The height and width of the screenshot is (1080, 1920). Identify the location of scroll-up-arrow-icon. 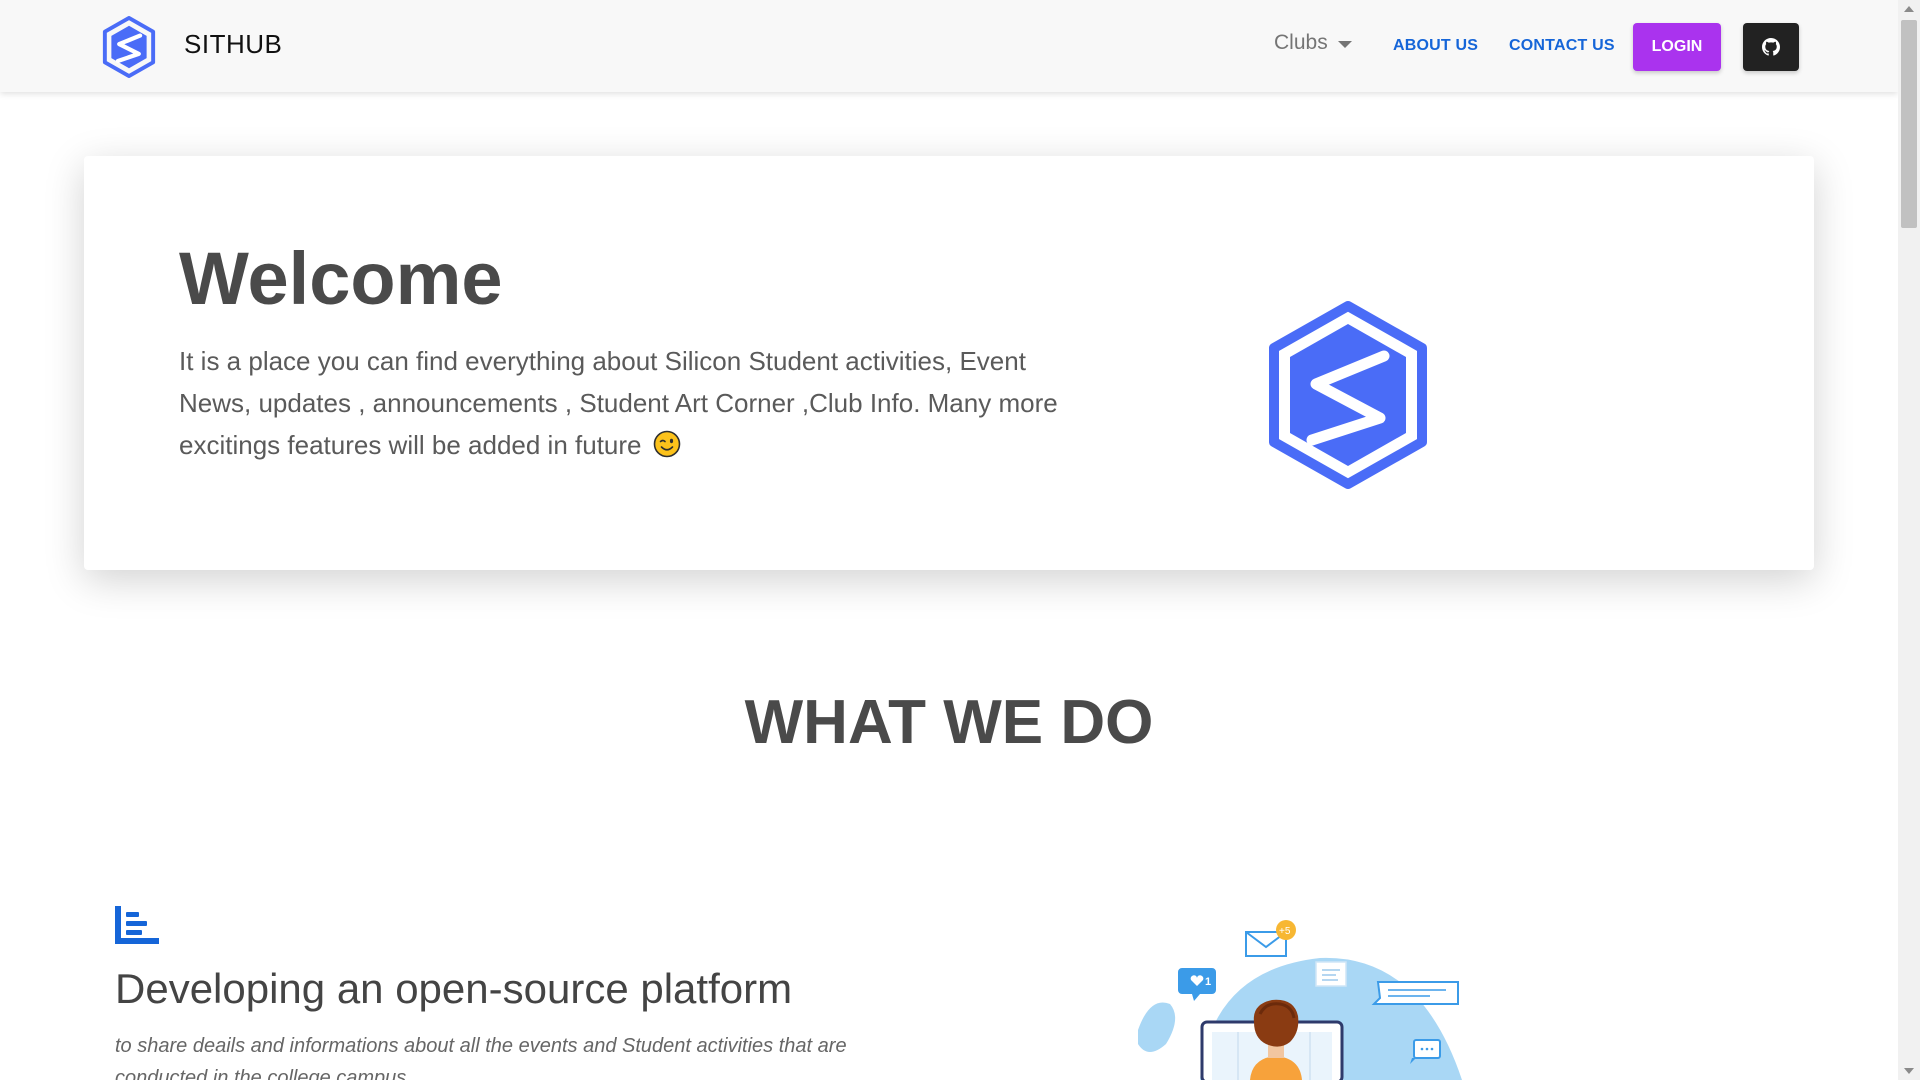
(1909, 9).